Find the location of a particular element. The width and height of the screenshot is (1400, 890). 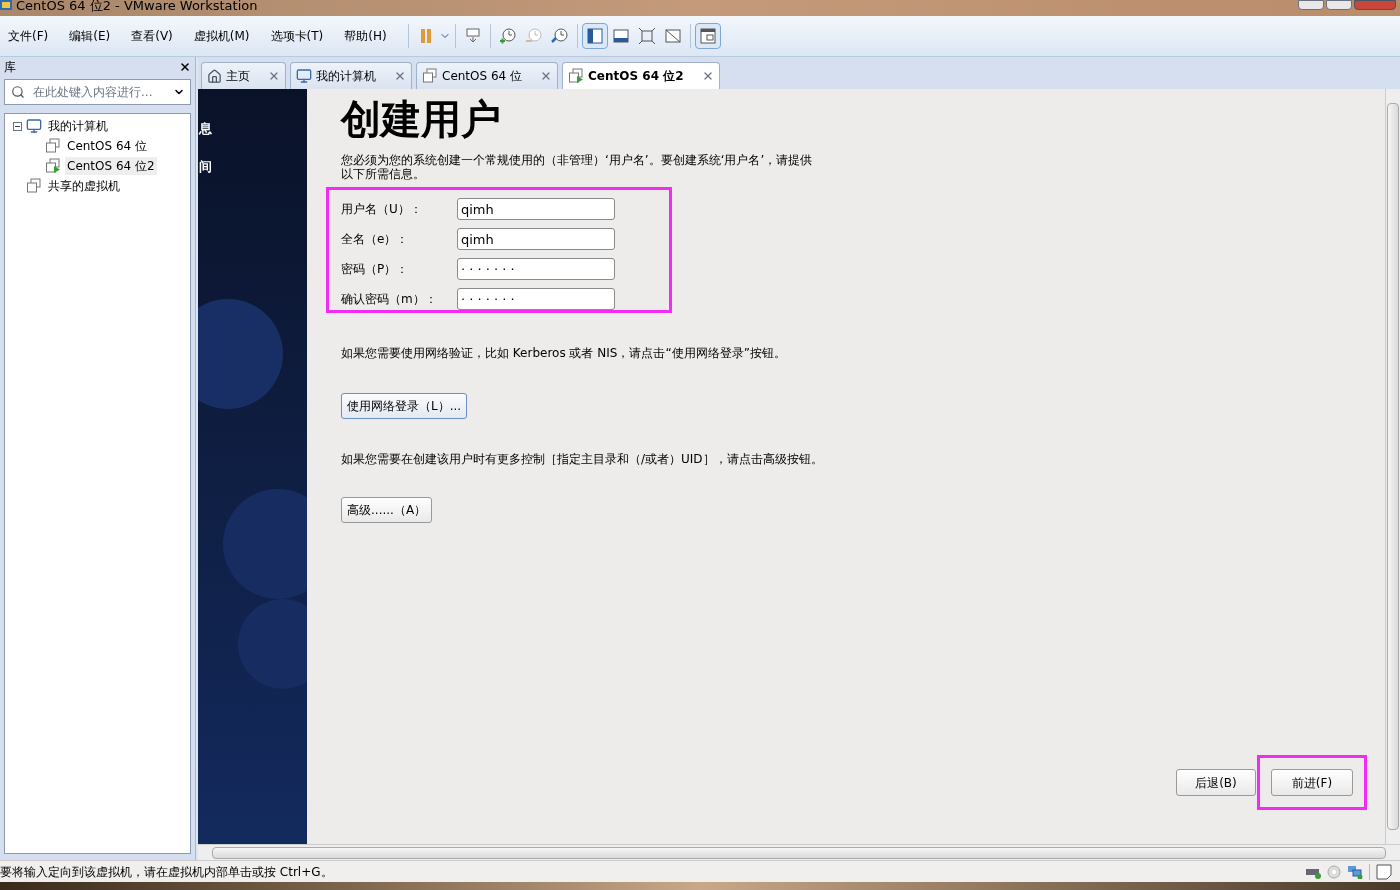

window-title: CentOS 64 位2 - VMware Workstation is located at coordinates (137, 6).